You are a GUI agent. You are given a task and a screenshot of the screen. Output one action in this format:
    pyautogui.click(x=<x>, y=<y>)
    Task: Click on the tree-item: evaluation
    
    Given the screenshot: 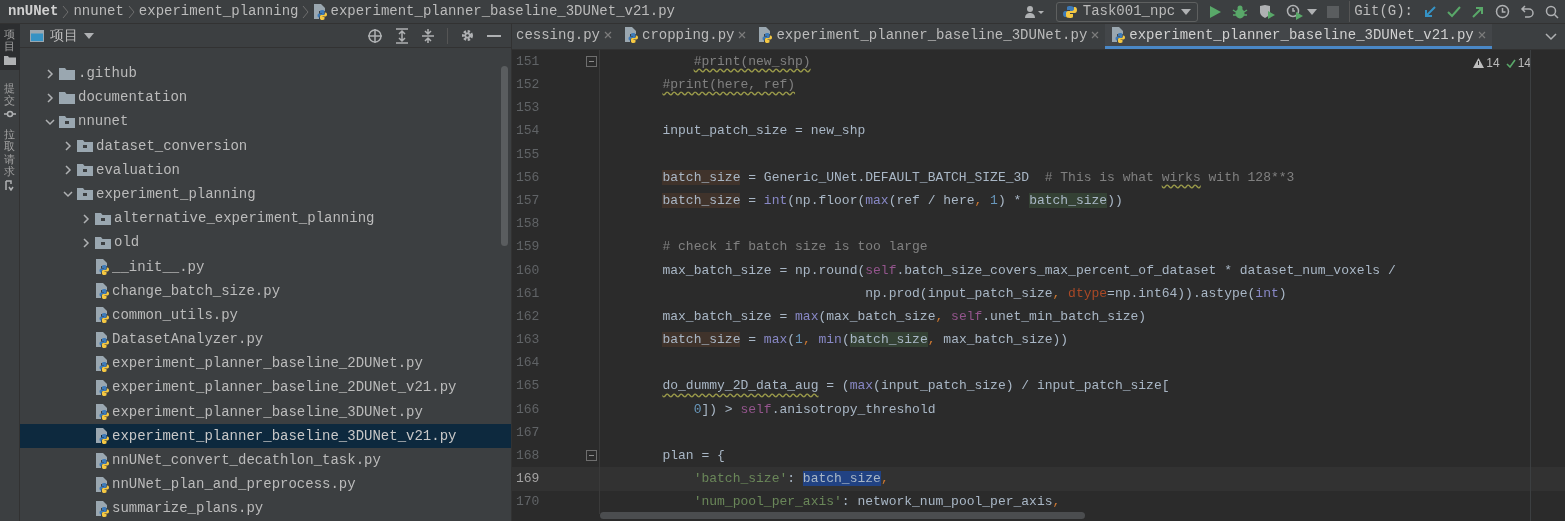 What is the action you would take?
    pyautogui.click(x=265, y=170)
    